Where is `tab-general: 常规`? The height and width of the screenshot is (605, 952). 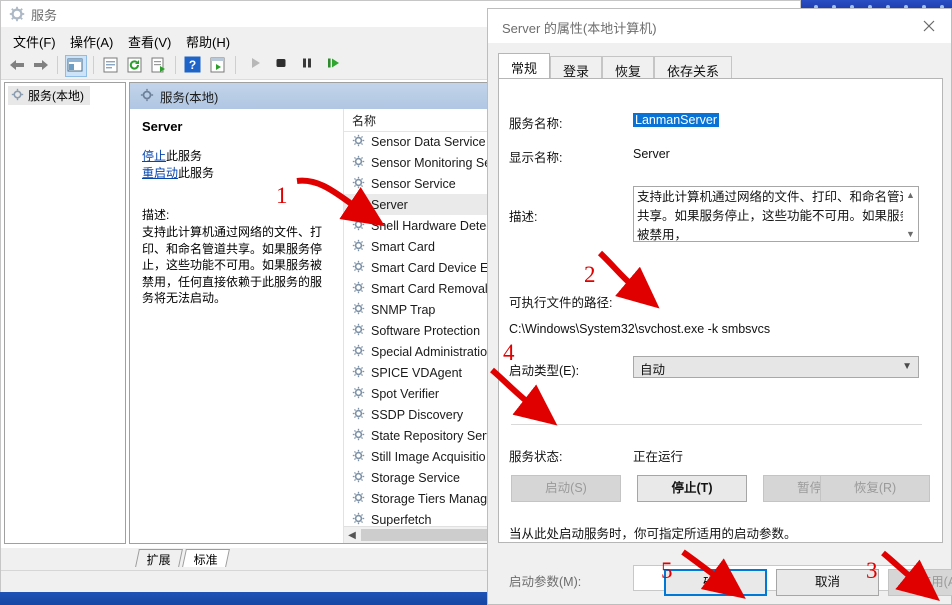 tab-general: 常规 is located at coordinates (524, 66).